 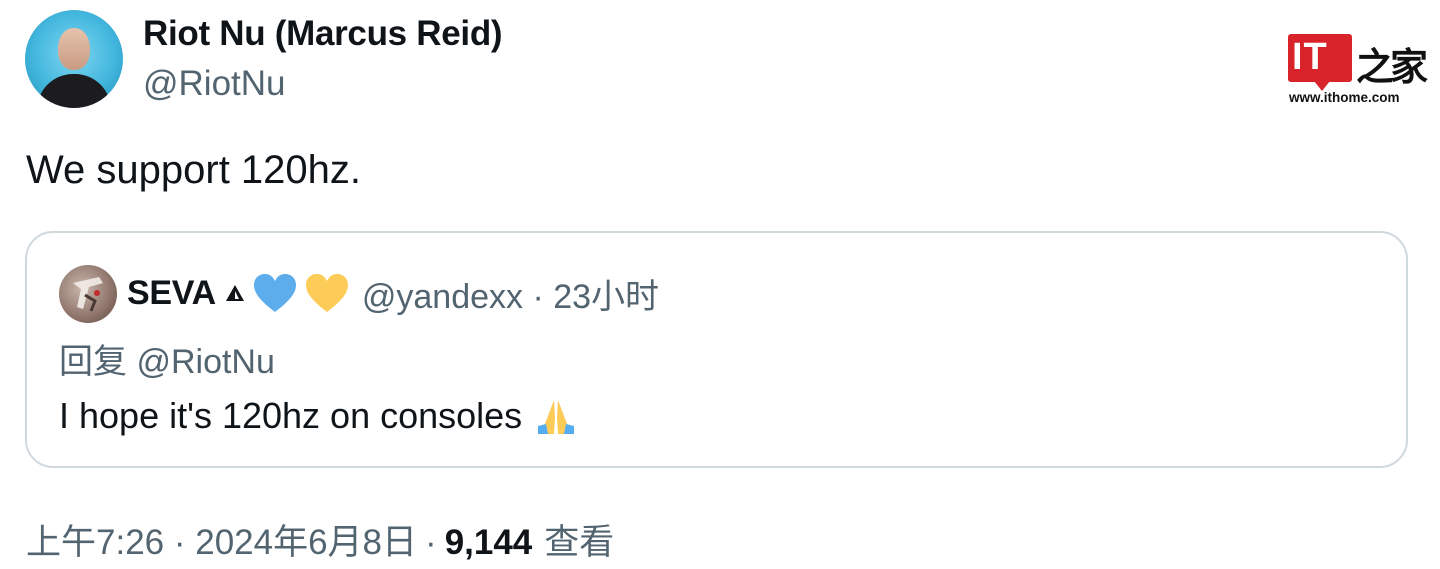 What do you see at coordinates (171, 293) in the screenshot?
I see `quoted-author-name: SEVA` at bounding box center [171, 293].